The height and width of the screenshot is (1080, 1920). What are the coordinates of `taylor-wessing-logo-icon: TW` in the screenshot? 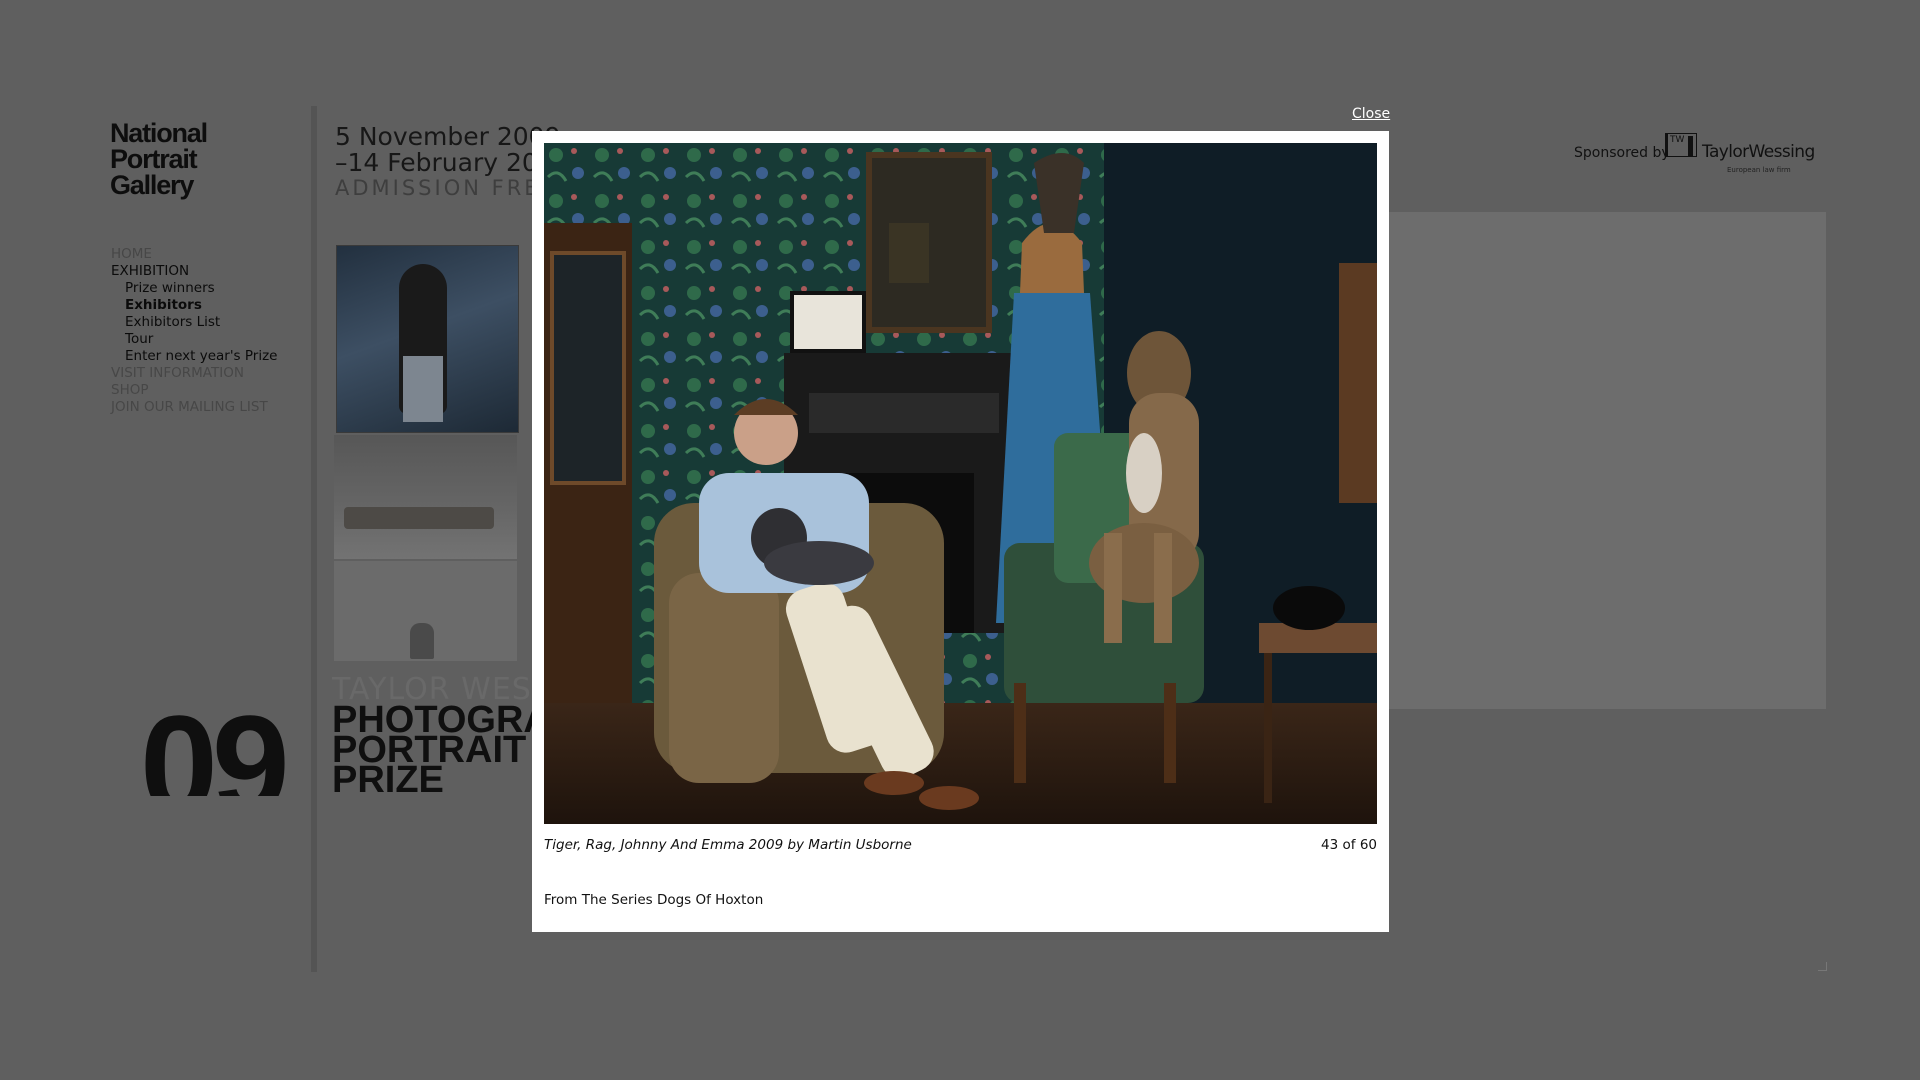 It's located at (1681, 145).